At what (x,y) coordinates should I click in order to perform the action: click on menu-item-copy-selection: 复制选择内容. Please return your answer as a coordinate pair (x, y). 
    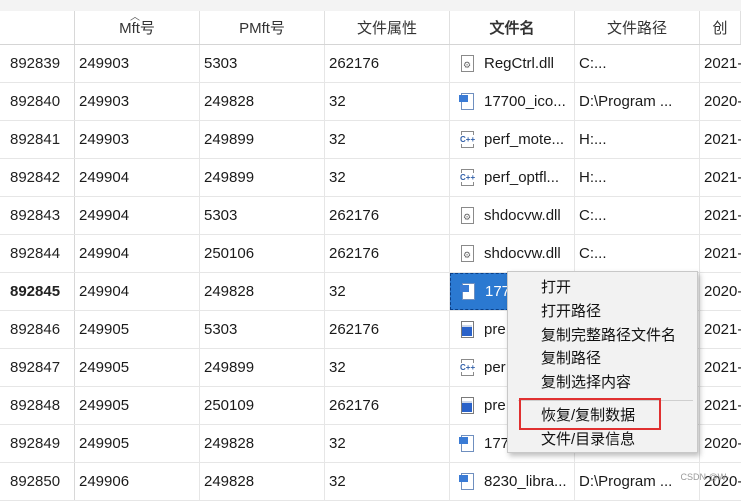
    Looking at the image, I should click on (586, 383).